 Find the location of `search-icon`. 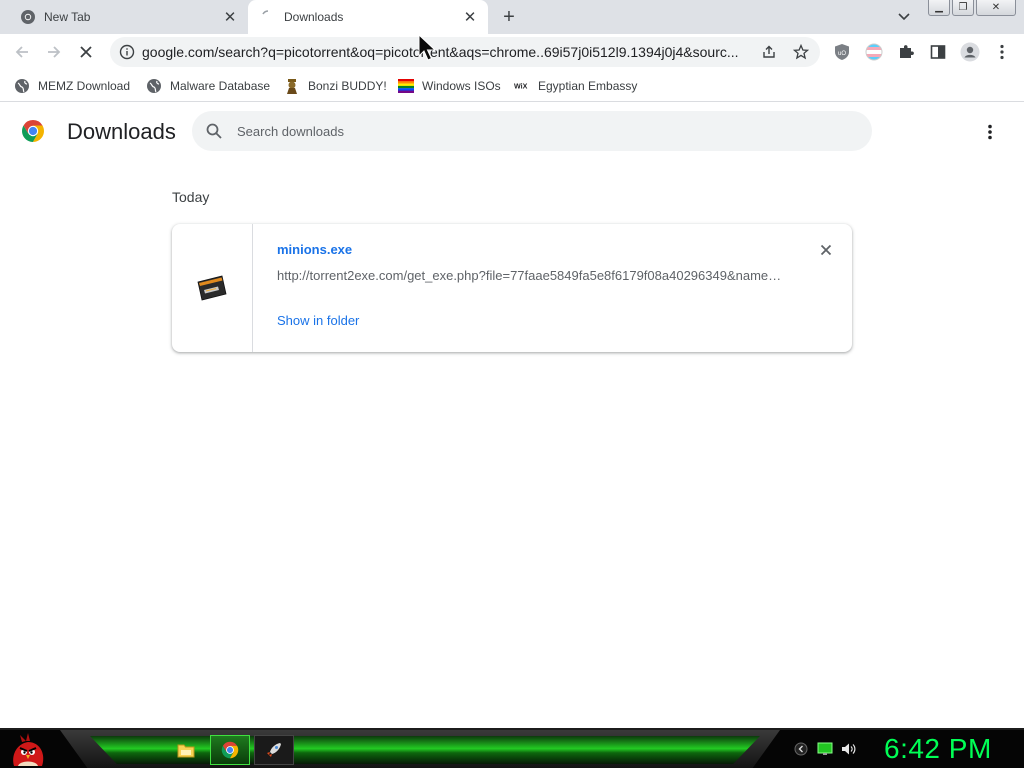

search-icon is located at coordinates (214, 131).